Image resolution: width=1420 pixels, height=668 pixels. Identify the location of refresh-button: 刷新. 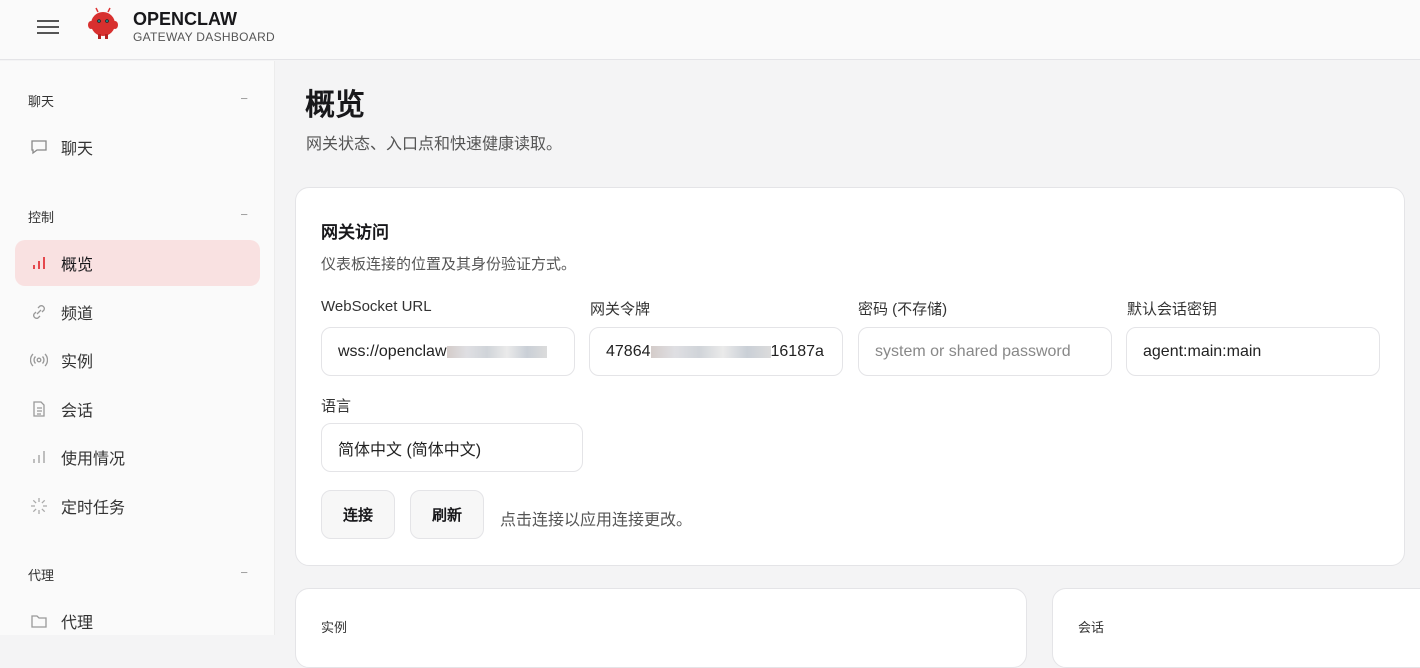
(447, 514).